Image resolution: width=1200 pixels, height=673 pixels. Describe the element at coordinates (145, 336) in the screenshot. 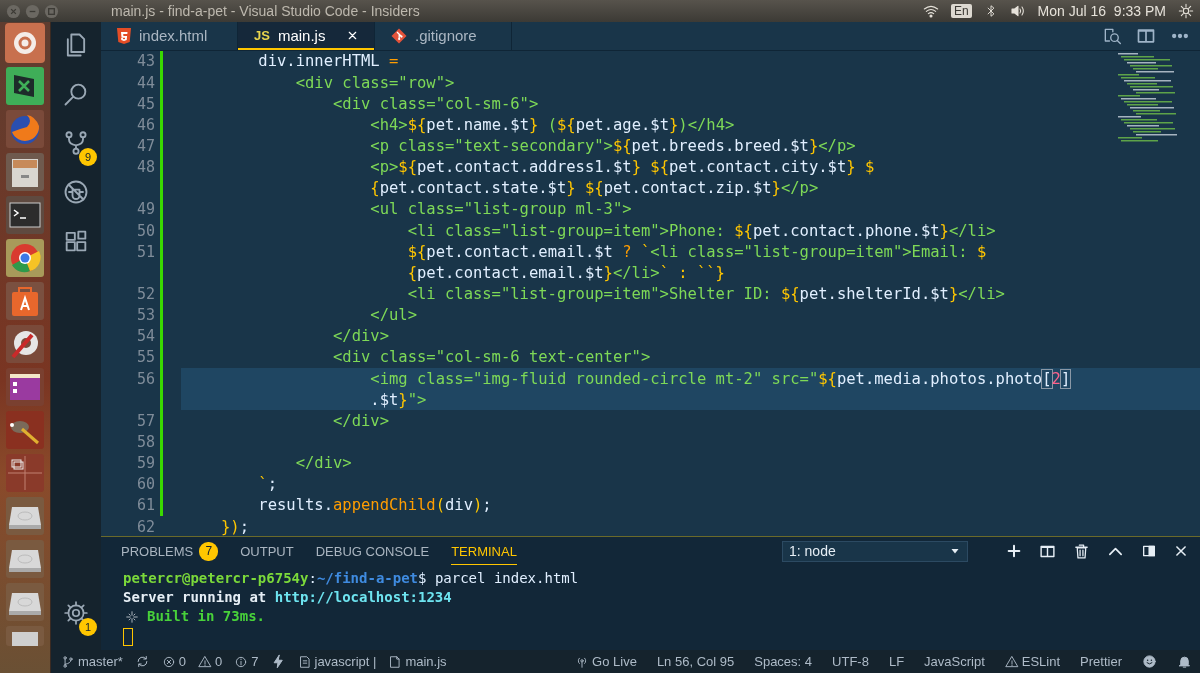

I see `line-number: 54` at that location.